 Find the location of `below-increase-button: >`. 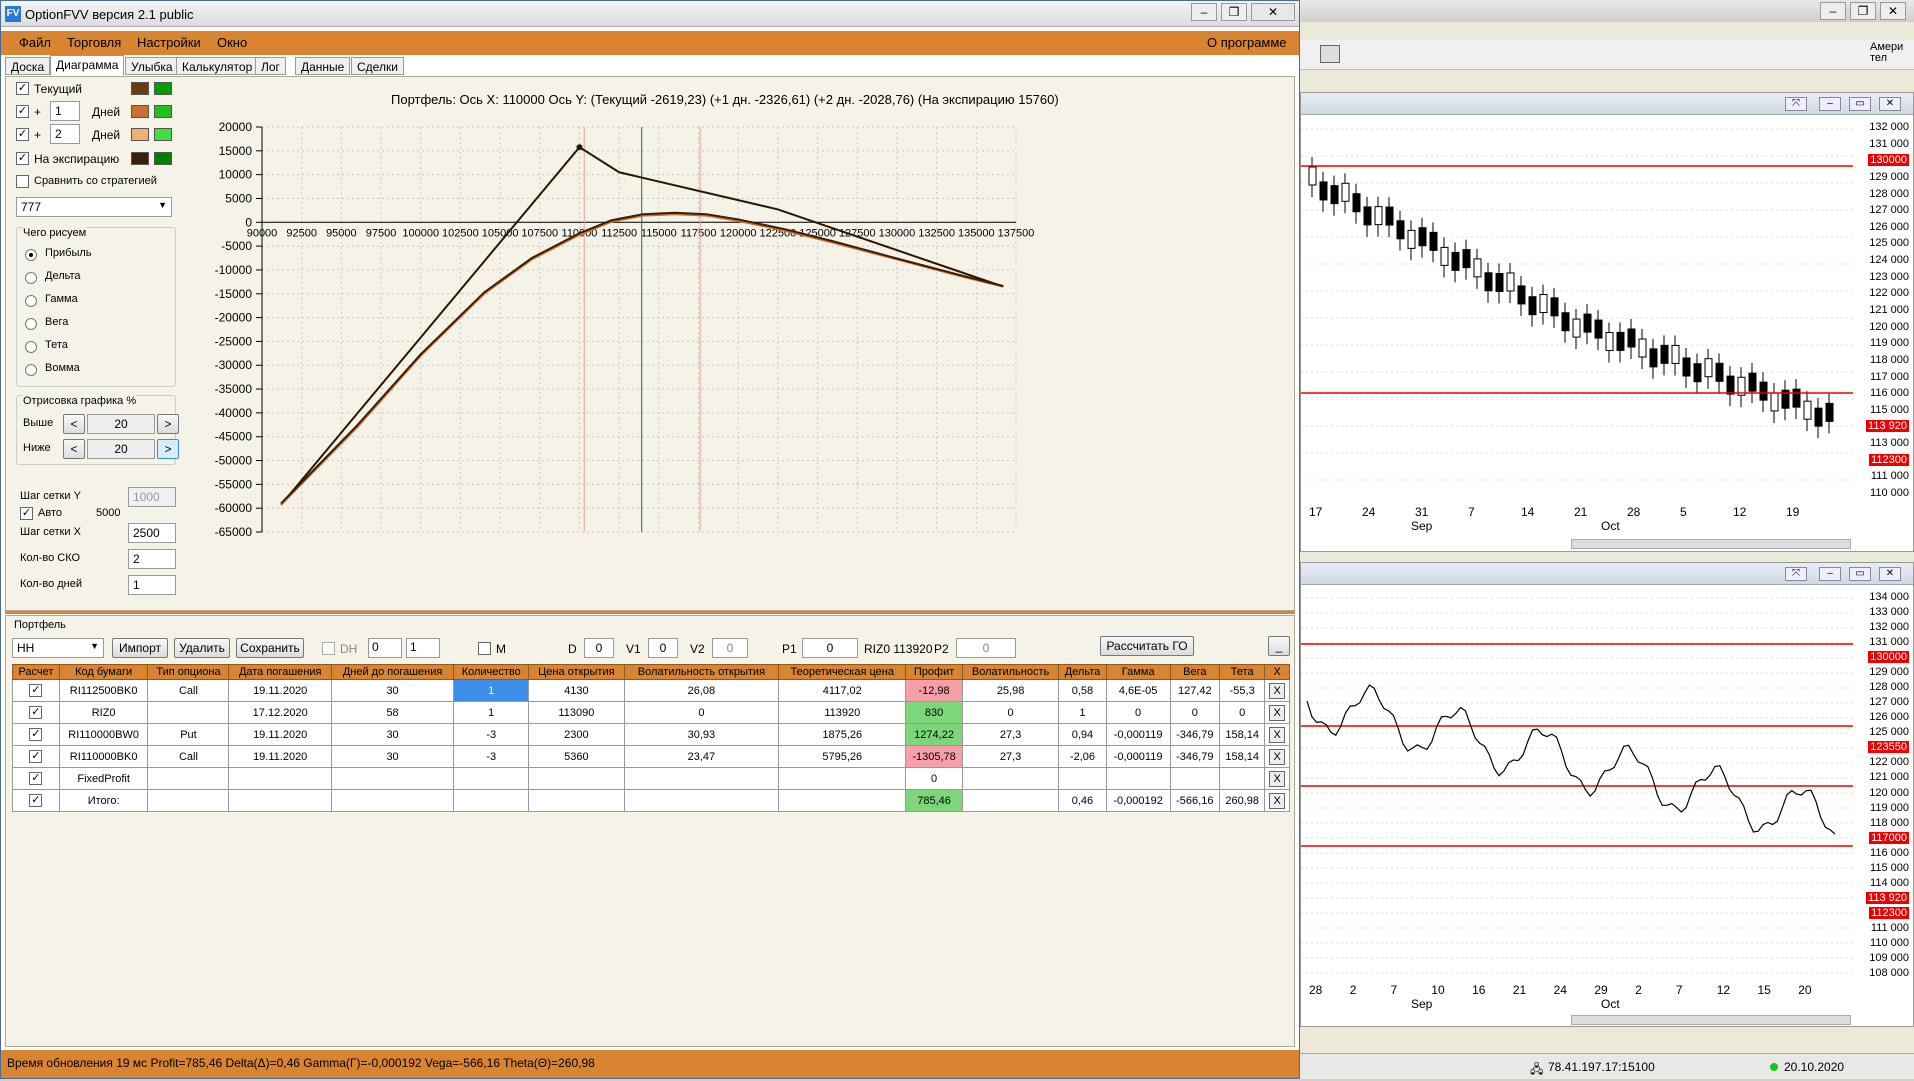

below-increase-button: > is located at coordinates (168, 449).